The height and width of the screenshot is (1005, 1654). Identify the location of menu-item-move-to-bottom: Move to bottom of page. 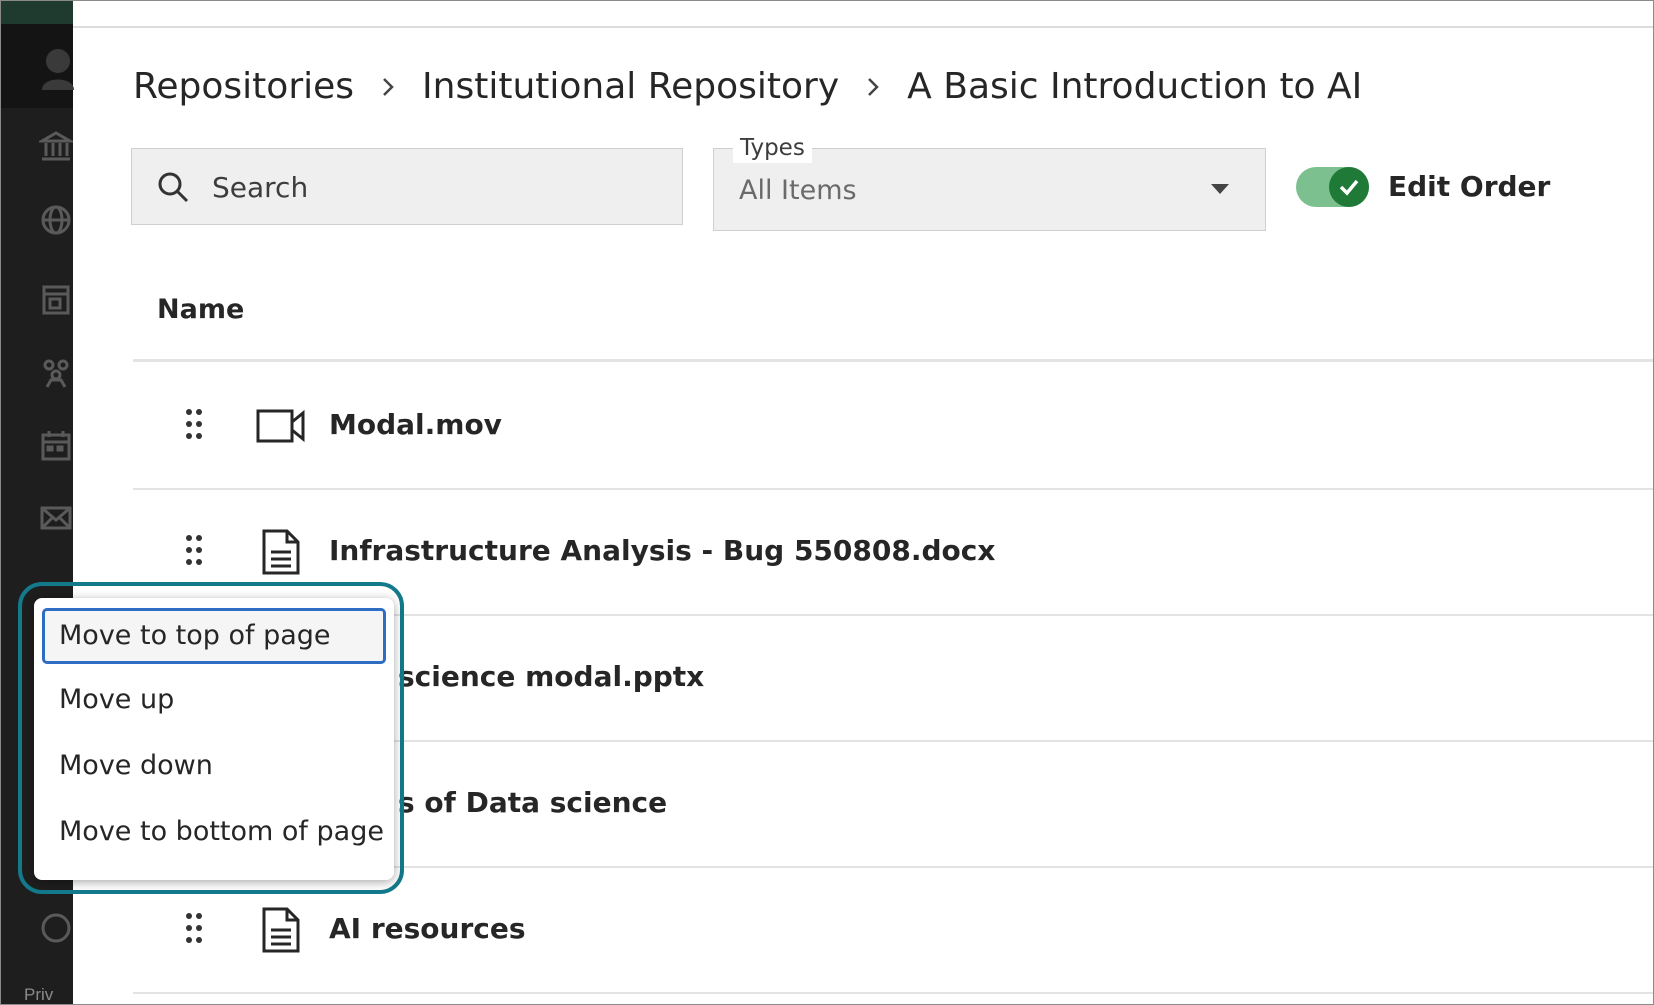
(214, 834).